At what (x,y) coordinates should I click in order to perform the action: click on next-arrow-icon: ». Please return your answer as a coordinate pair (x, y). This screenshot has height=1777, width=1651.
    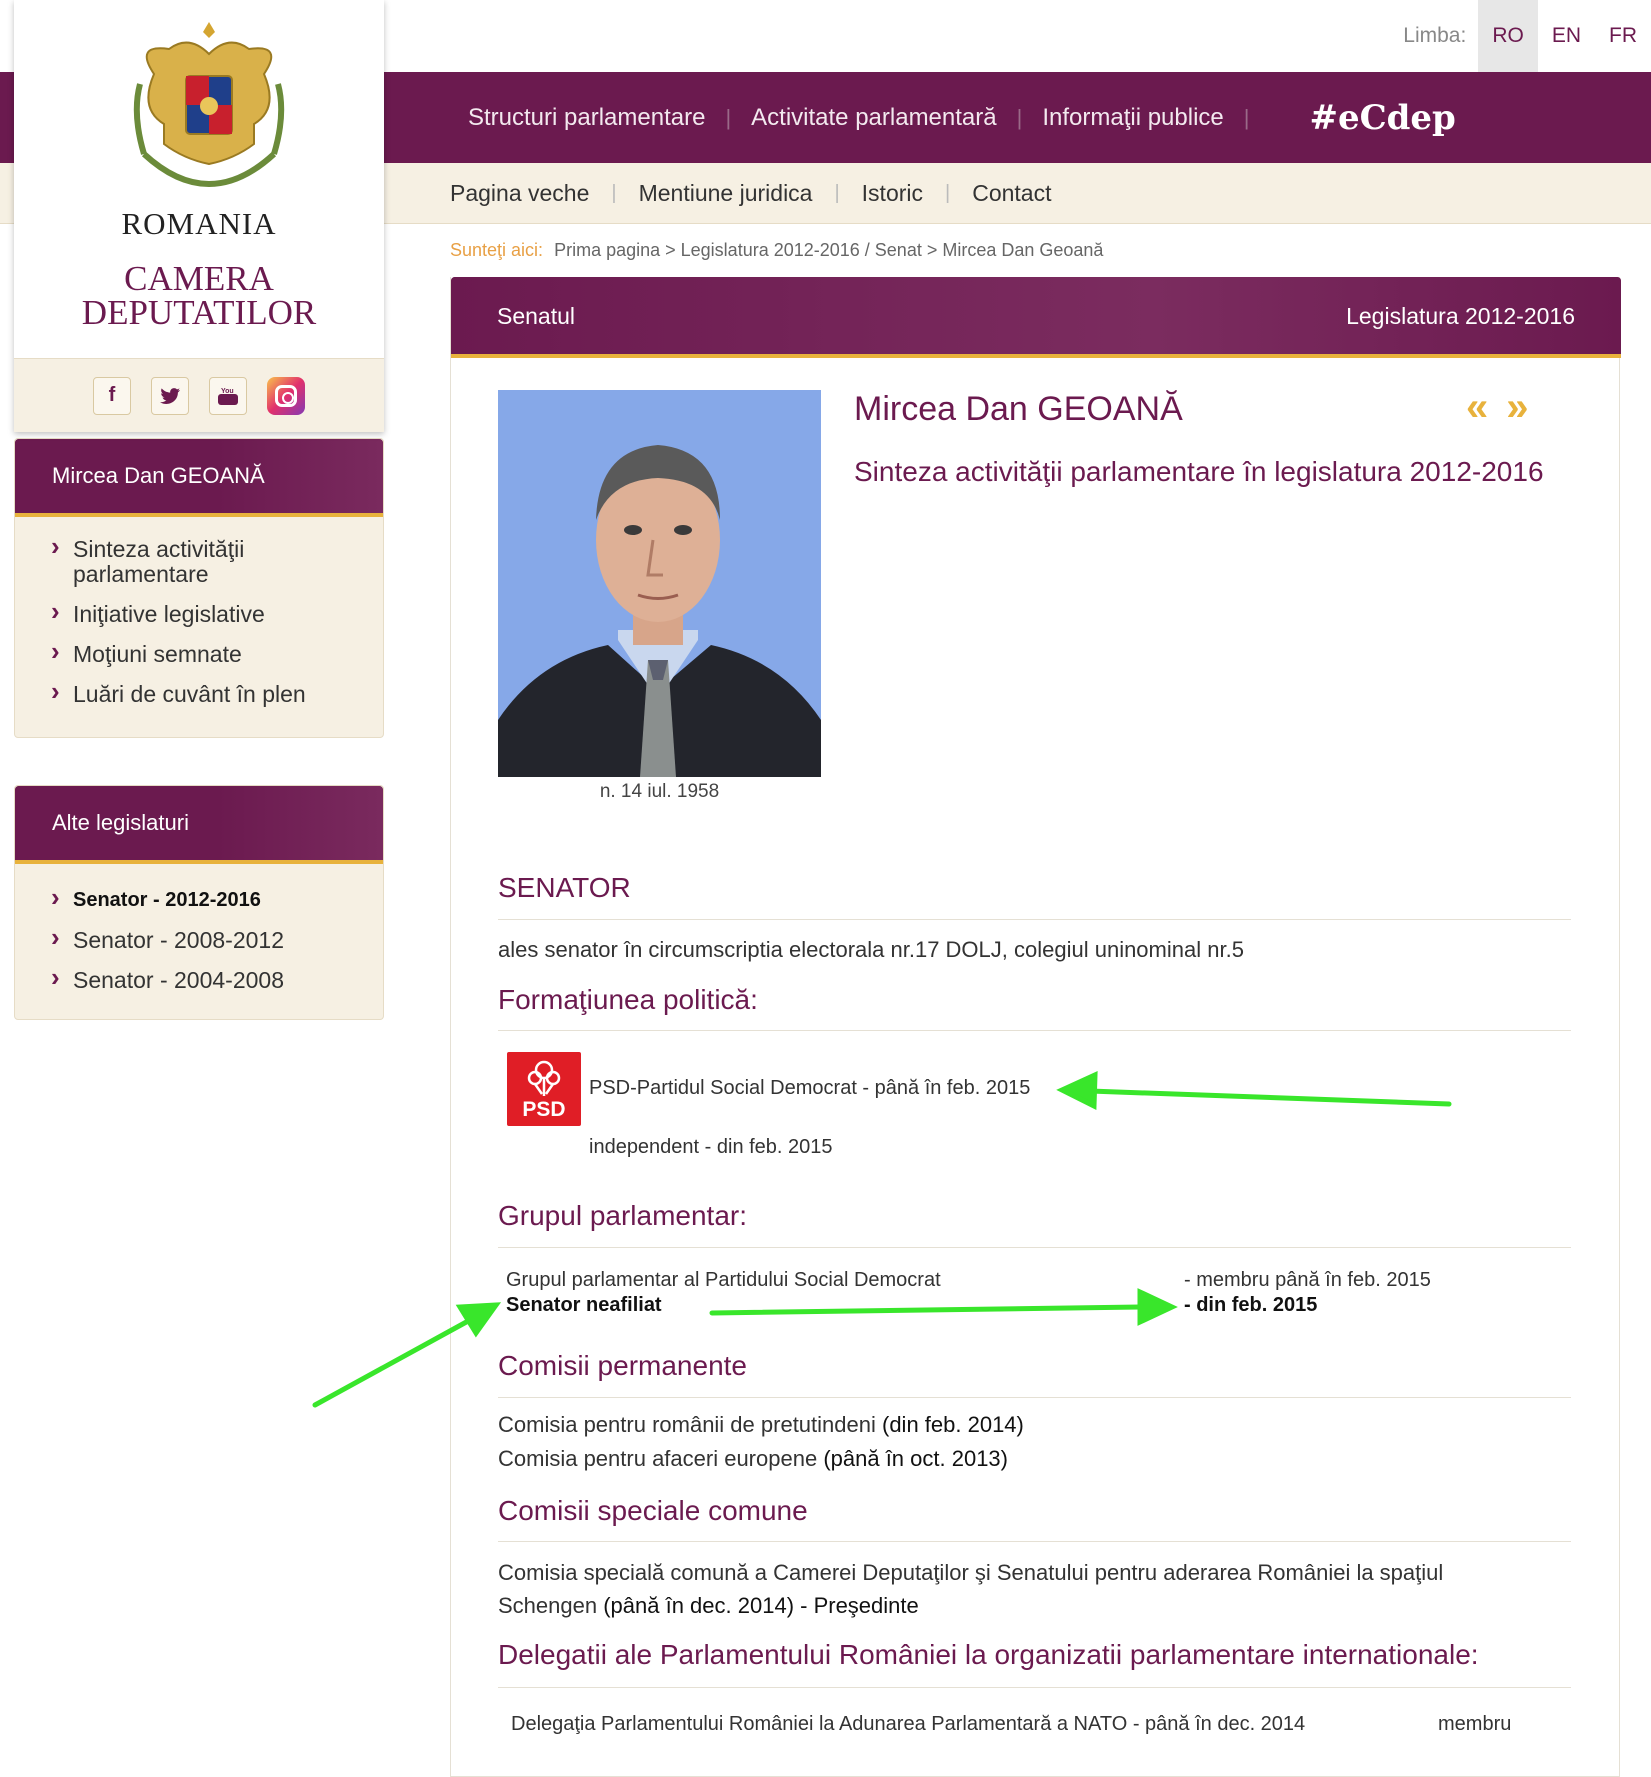
    Looking at the image, I should click on (1526, 407).